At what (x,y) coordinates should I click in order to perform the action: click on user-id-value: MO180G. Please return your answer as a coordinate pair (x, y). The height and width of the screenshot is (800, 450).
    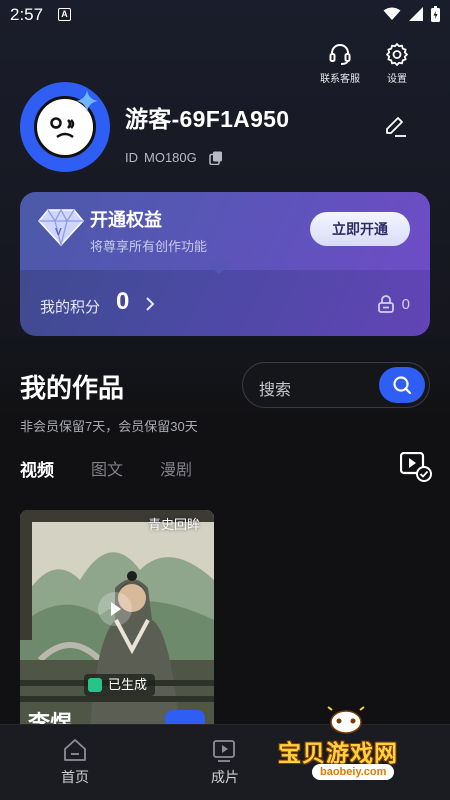
    Looking at the image, I should click on (170, 157).